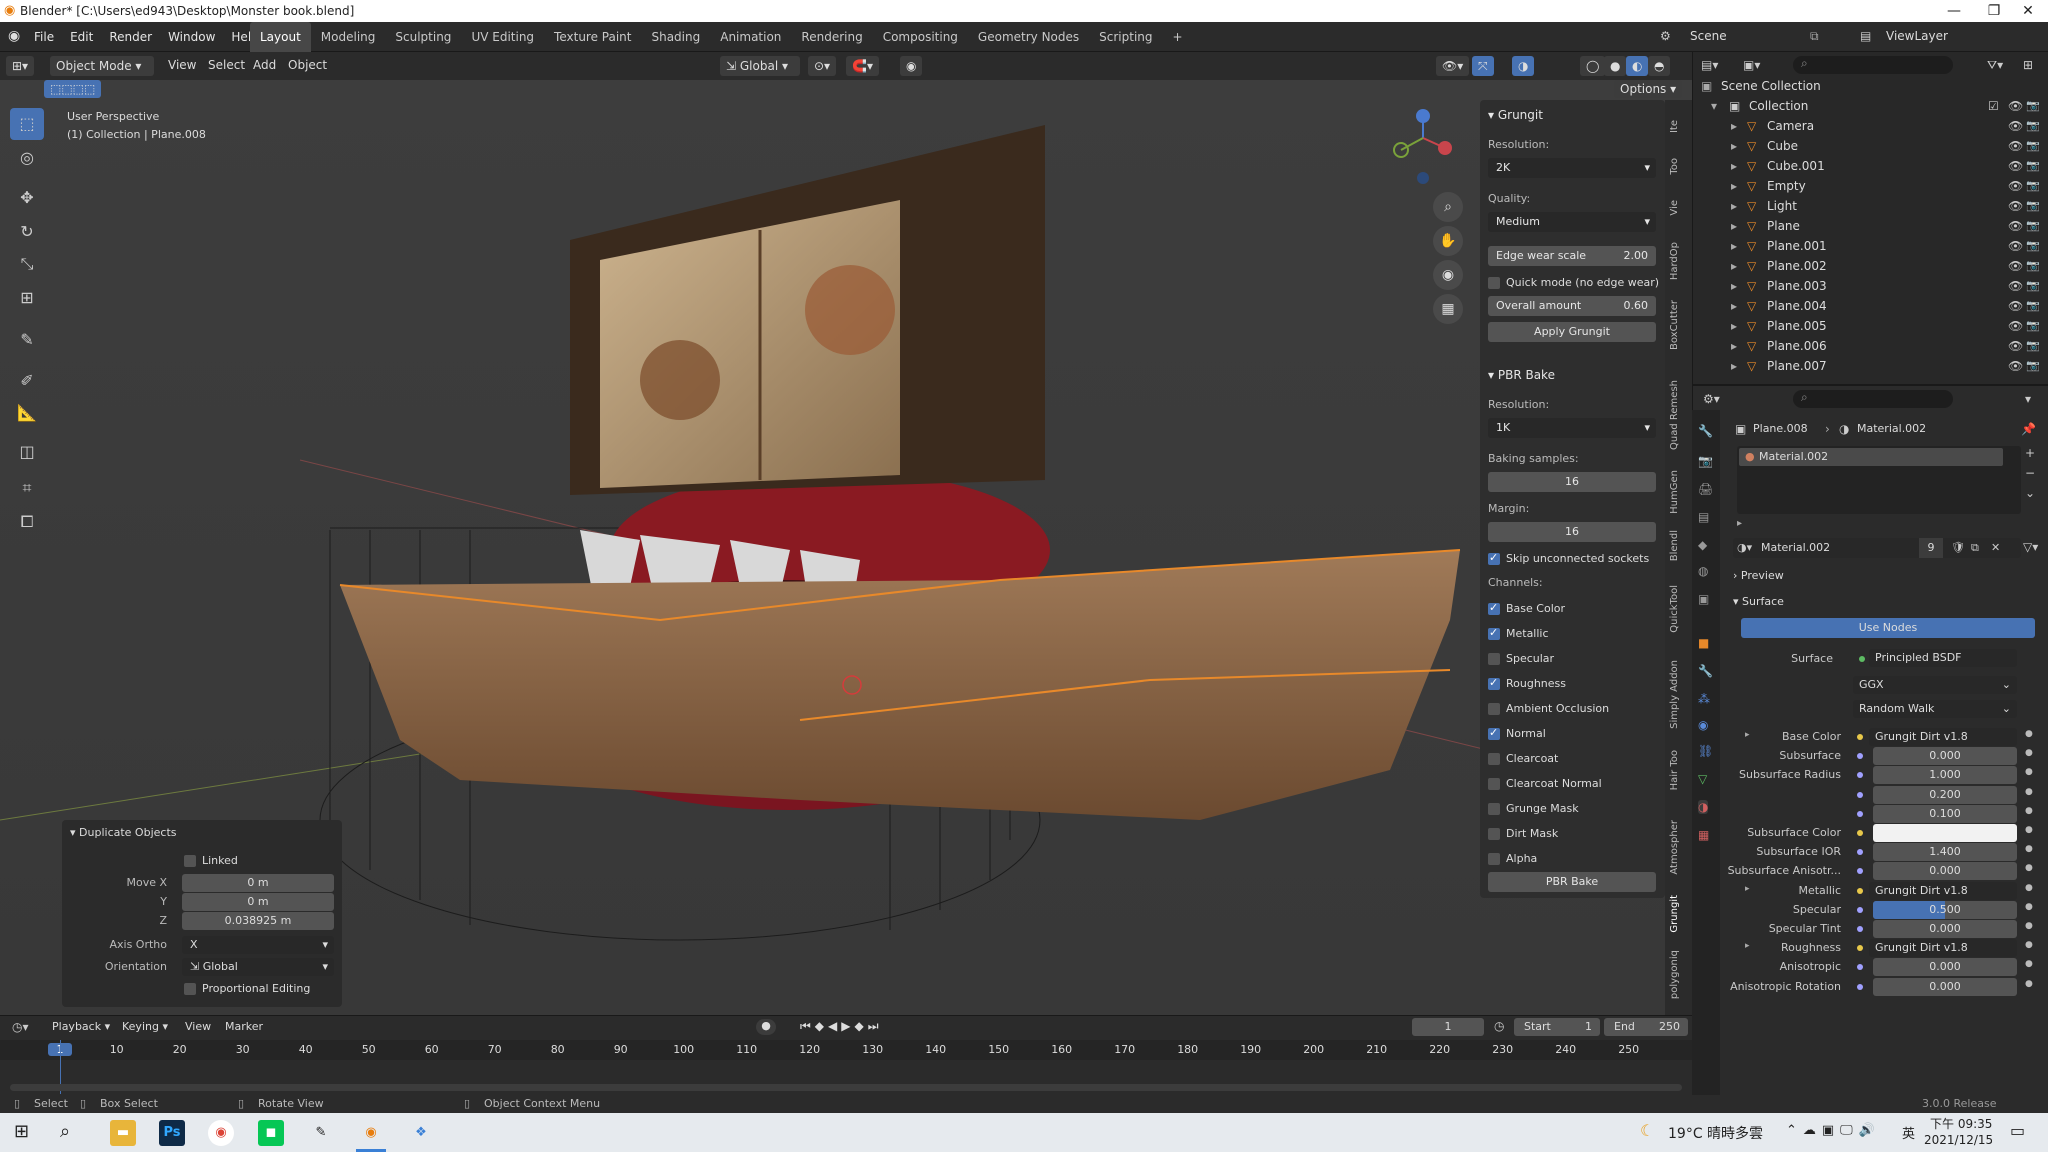 This screenshot has width=2048, height=1152. Describe the element at coordinates (1883, 602) in the screenshot. I see `surface-panel-header: ▾ Surface` at that location.